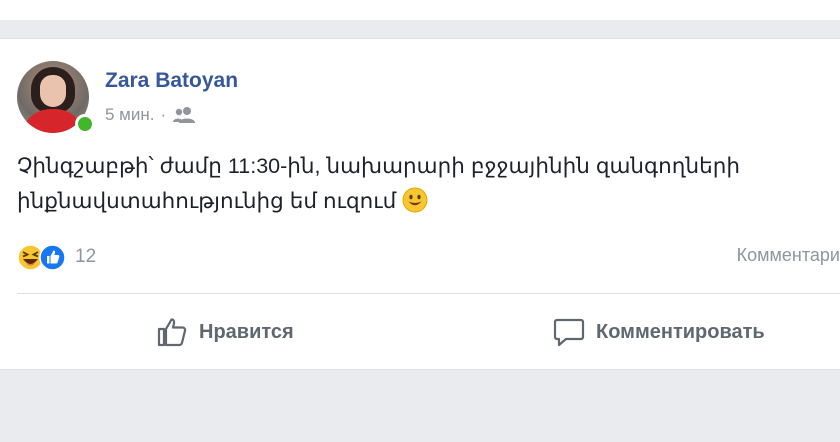 This screenshot has height=442, width=840. I want to click on previous-card-edge, so click(420, 10).